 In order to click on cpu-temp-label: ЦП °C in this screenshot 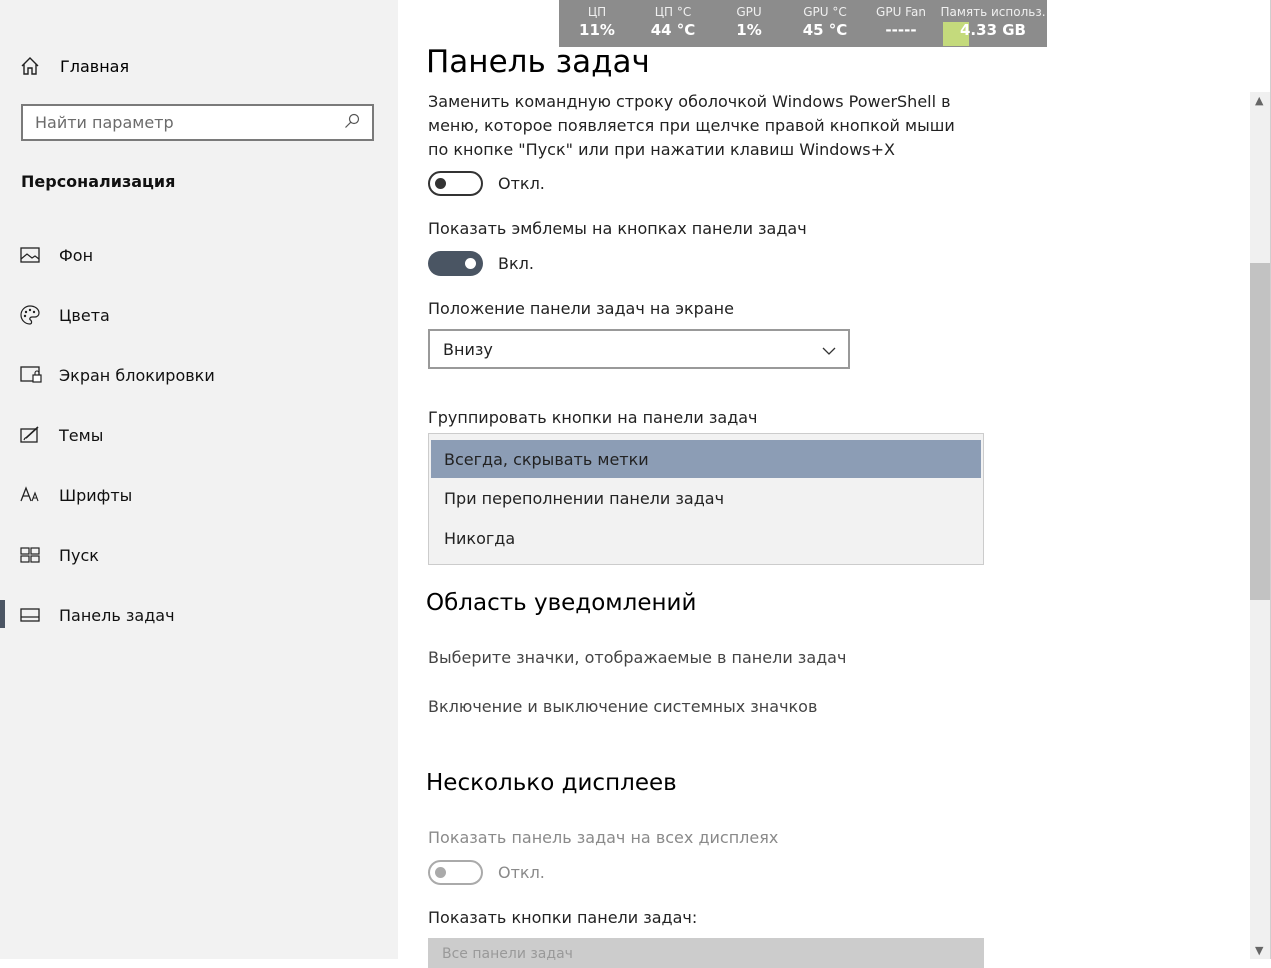, I will do `click(673, 12)`.